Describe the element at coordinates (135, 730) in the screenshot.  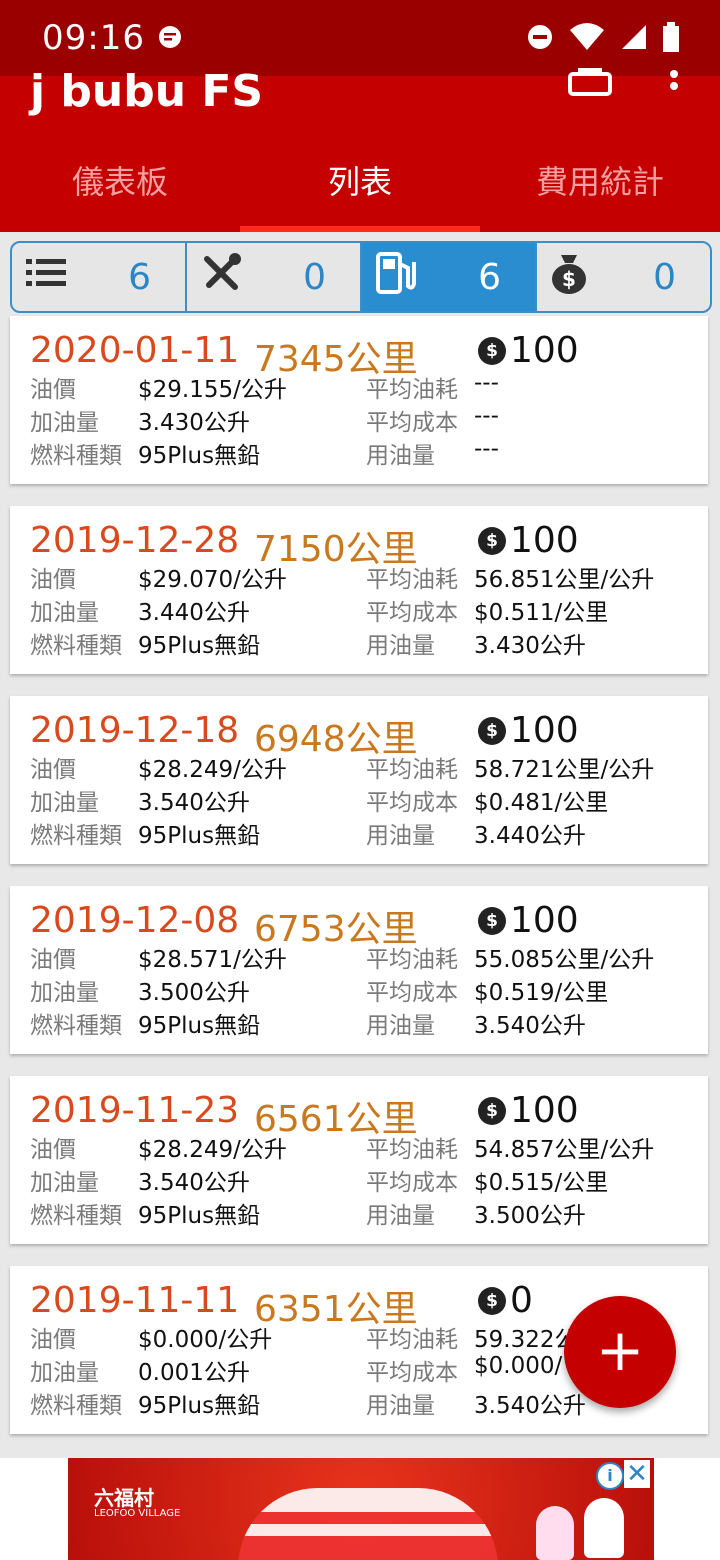
I see `record-date: 2019-12-18` at that location.